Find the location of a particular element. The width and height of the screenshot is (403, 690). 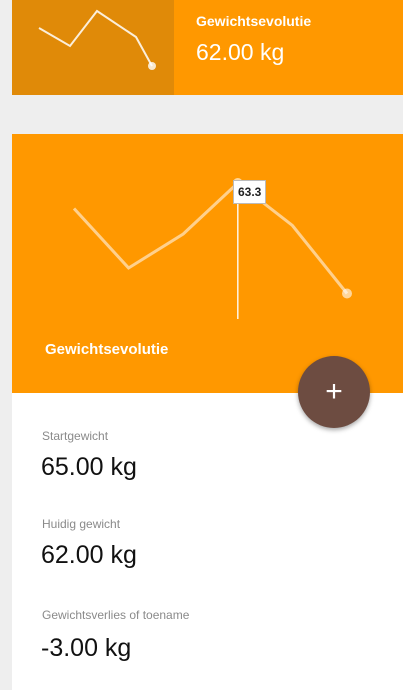

last-data-point is located at coordinates (347, 293).